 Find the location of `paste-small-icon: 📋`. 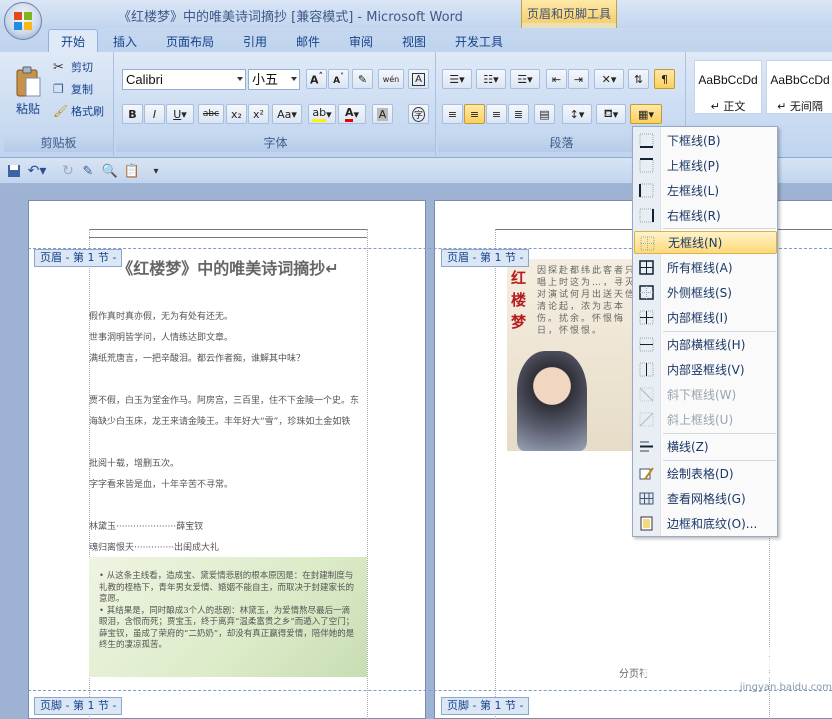

paste-small-icon: 📋 is located at coordinates (132, 171).